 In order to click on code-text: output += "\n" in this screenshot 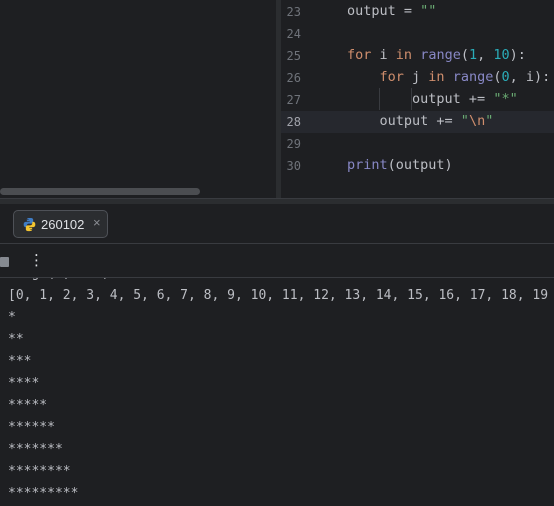, I will do `click(420, 121)`.